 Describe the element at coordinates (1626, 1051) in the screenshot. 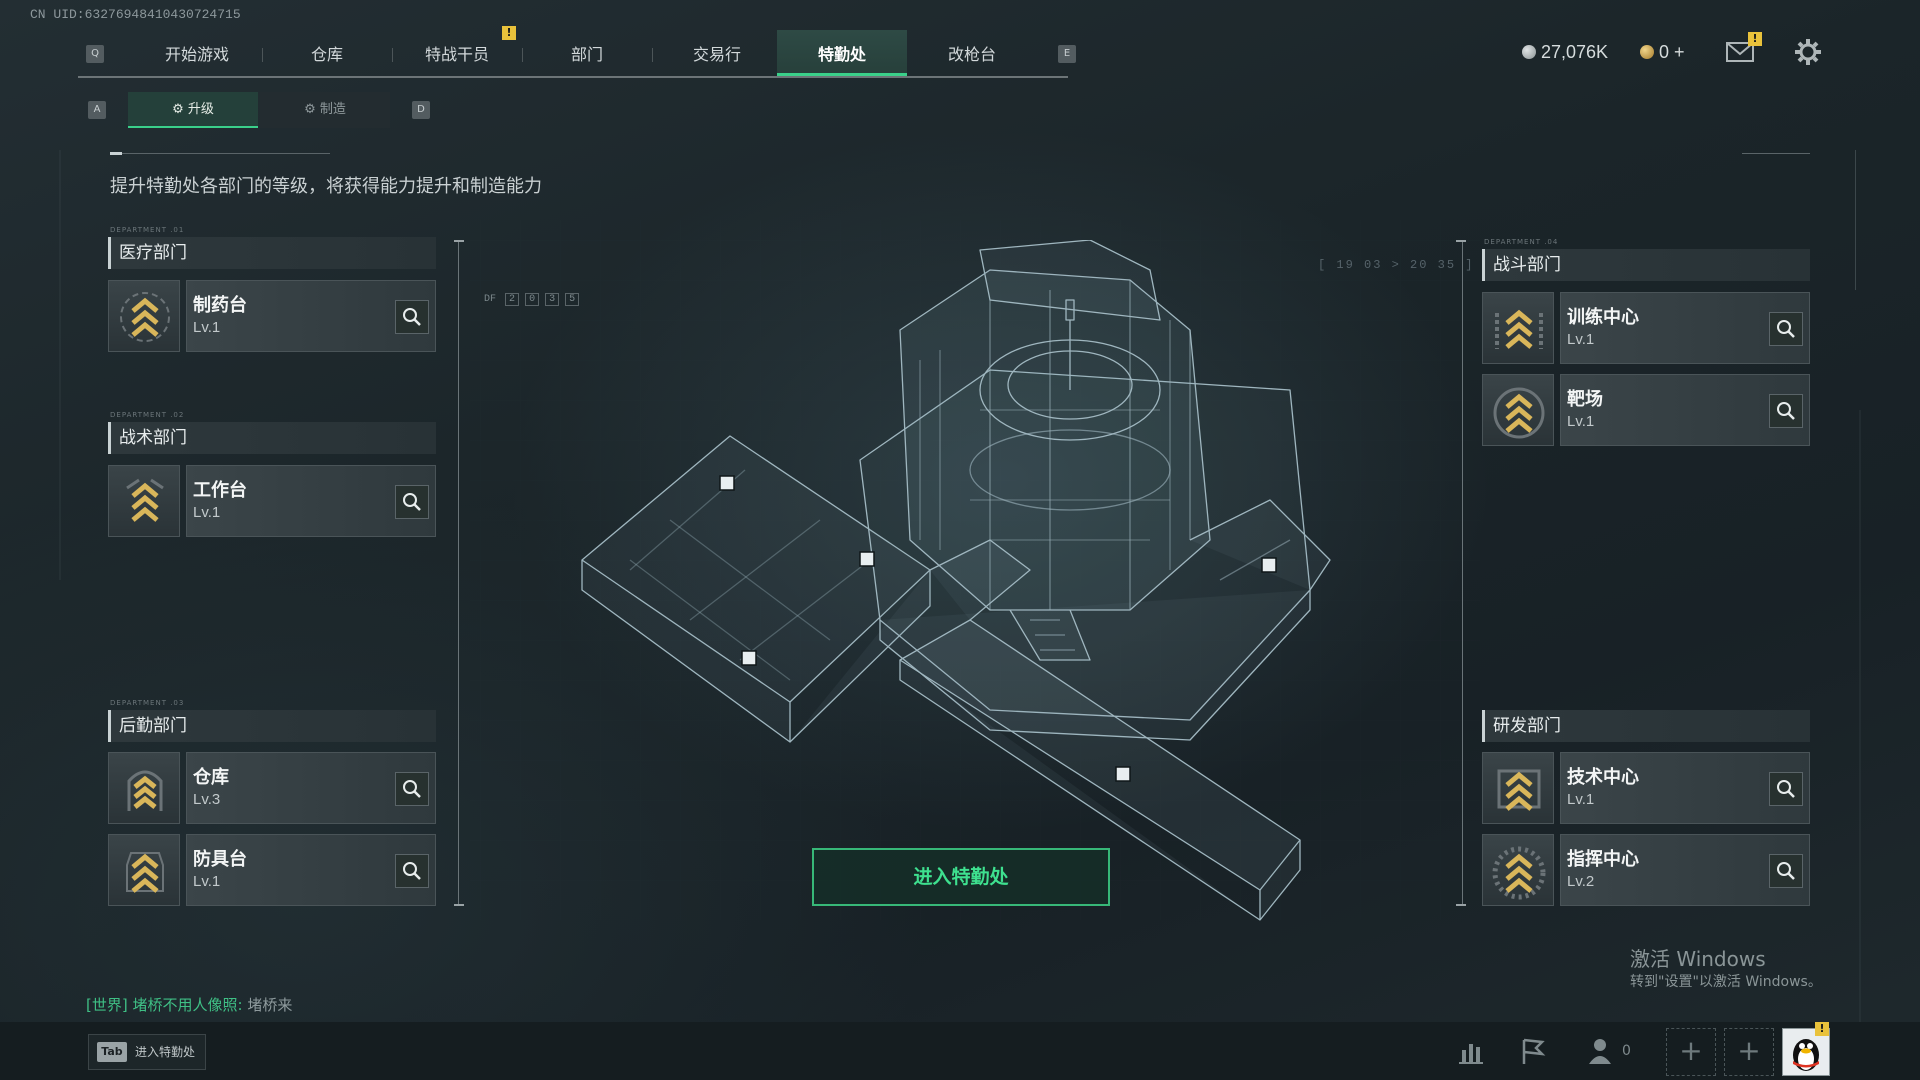

I see `friends-count: 0` at that location.